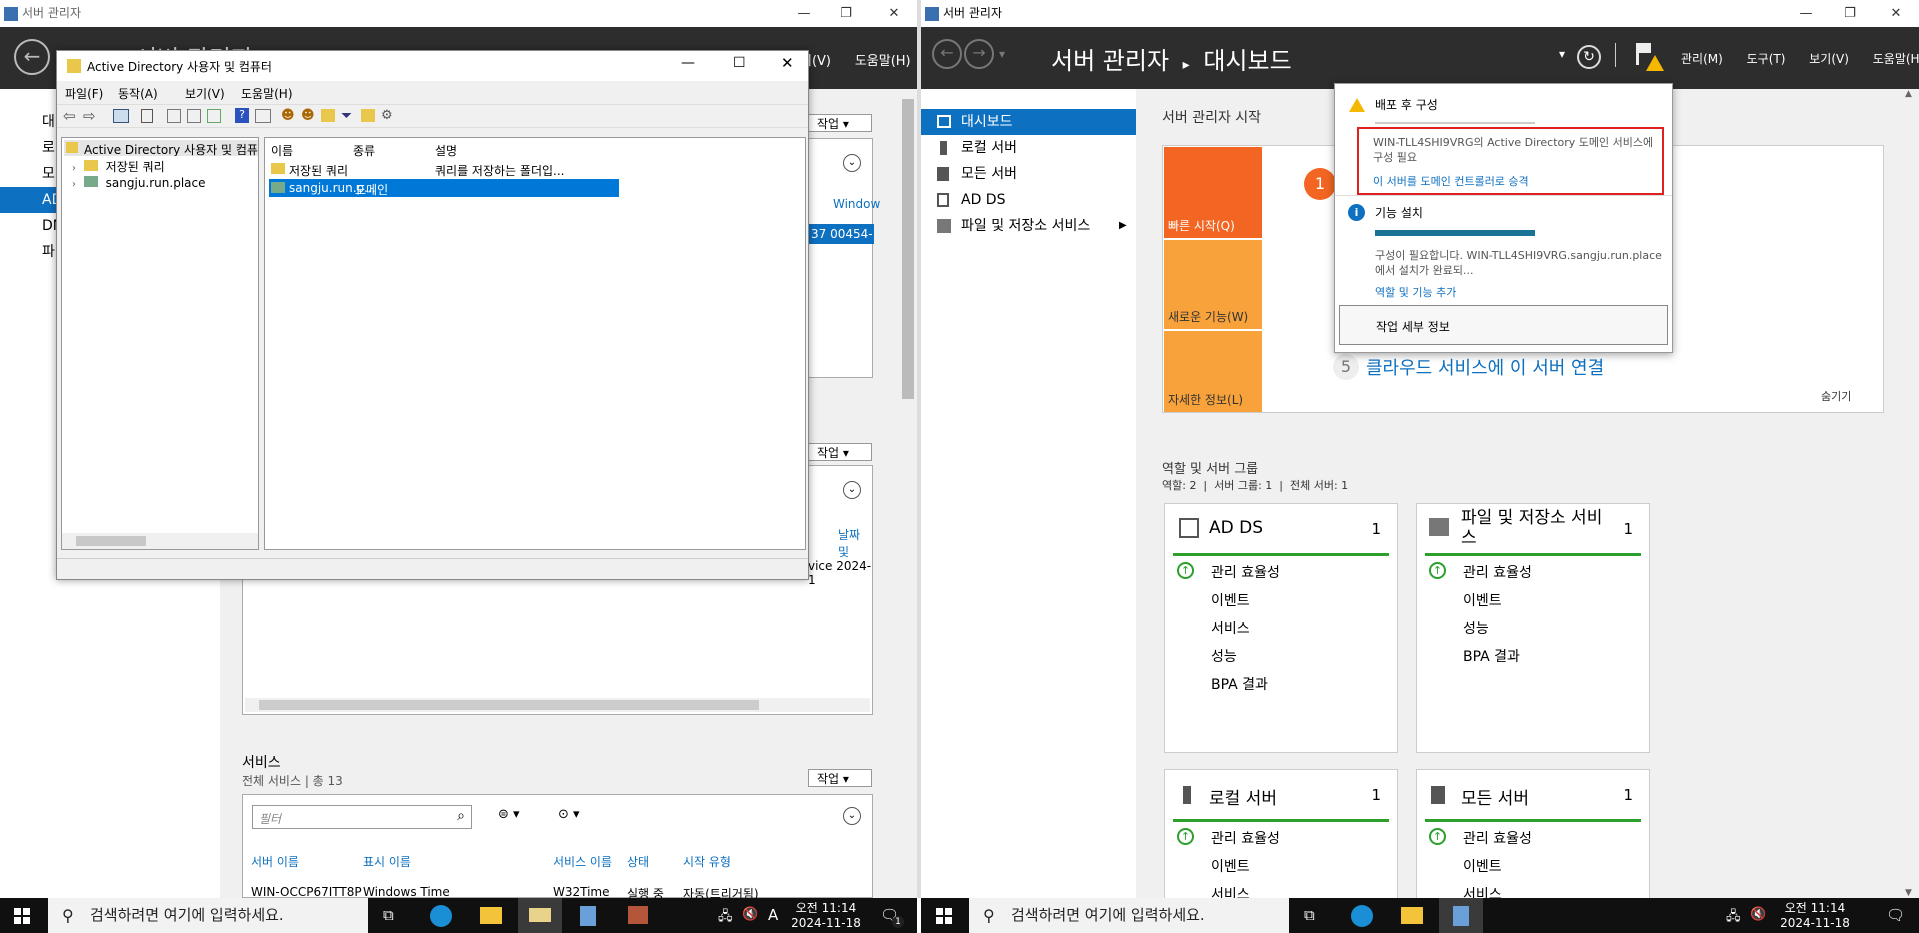 Image resolution: width=1919 pixels, height=933 pixels. What do you see at coordinates (1028, 148) in the screenshot?
I see `sidebar-item-local-server: 로컬 서버` at bounding box center [1028, 148].